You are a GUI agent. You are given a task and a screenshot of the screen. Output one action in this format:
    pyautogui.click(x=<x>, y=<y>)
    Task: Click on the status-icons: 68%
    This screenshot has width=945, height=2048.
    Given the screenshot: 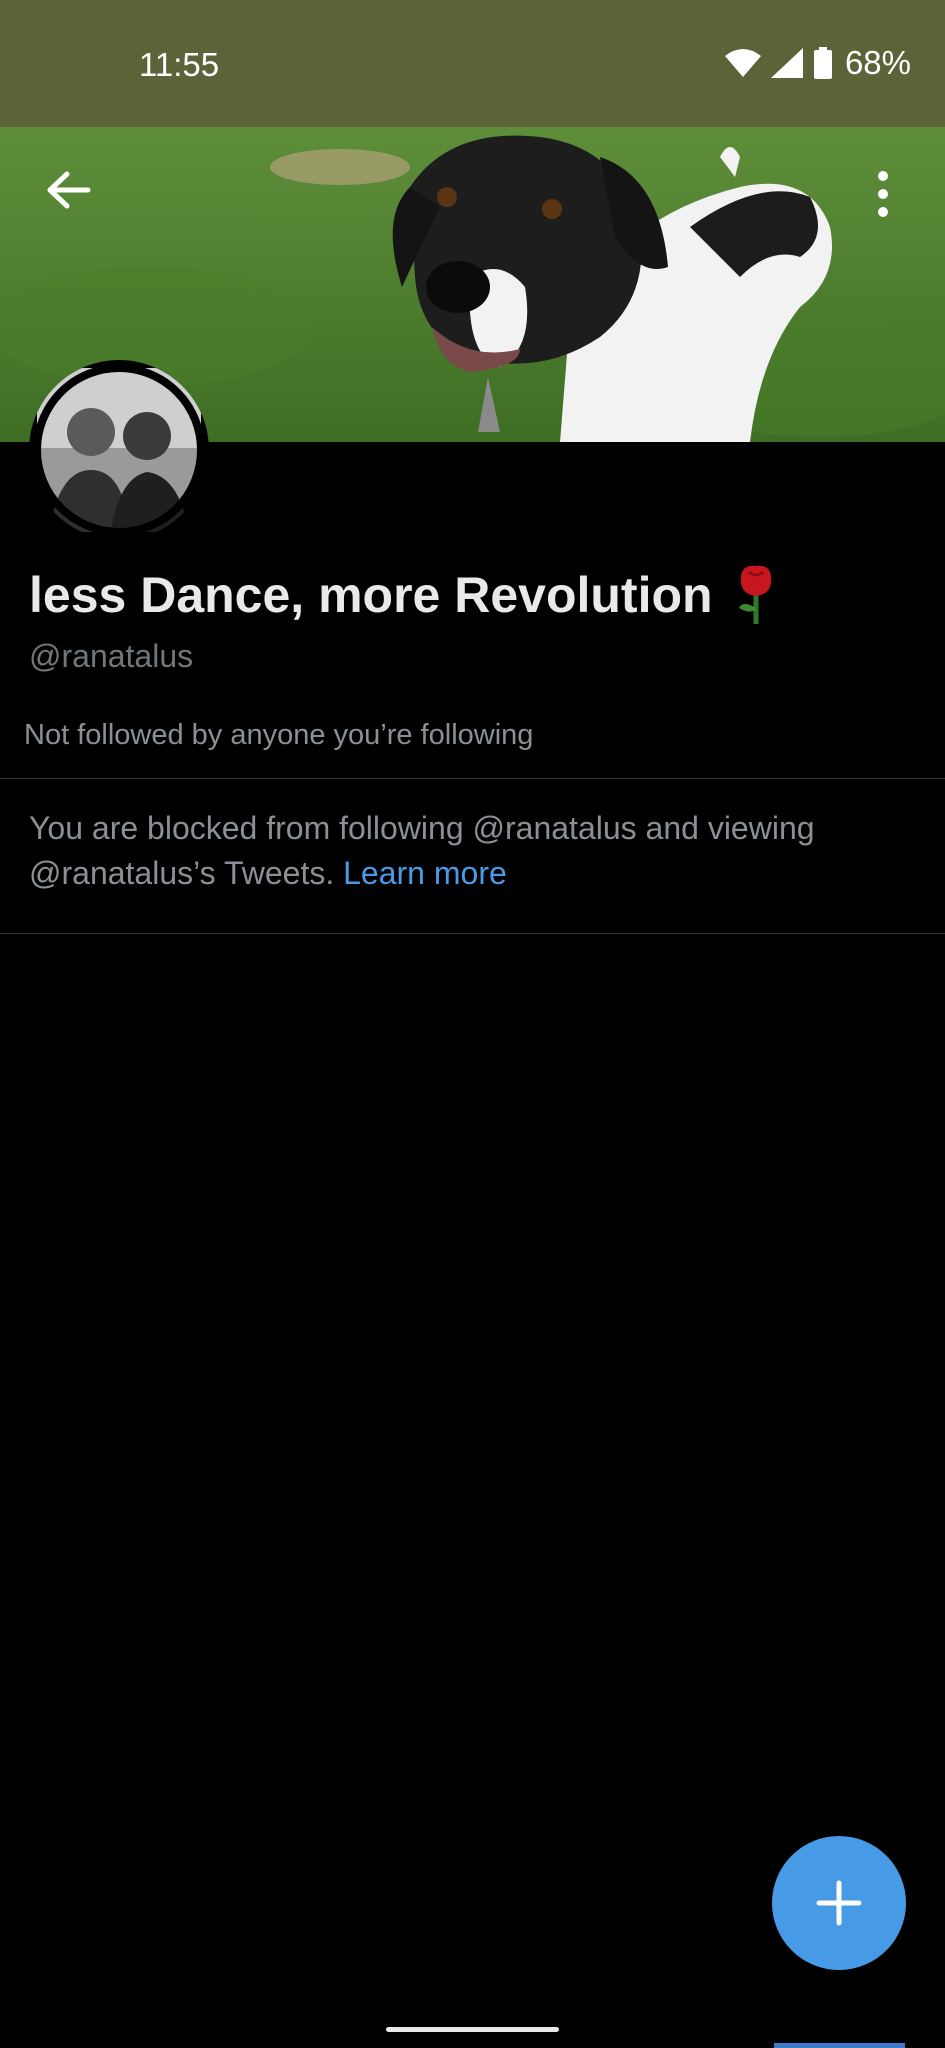 What is the action you would take?
    pyautogui.click(x=817, y=63)
    